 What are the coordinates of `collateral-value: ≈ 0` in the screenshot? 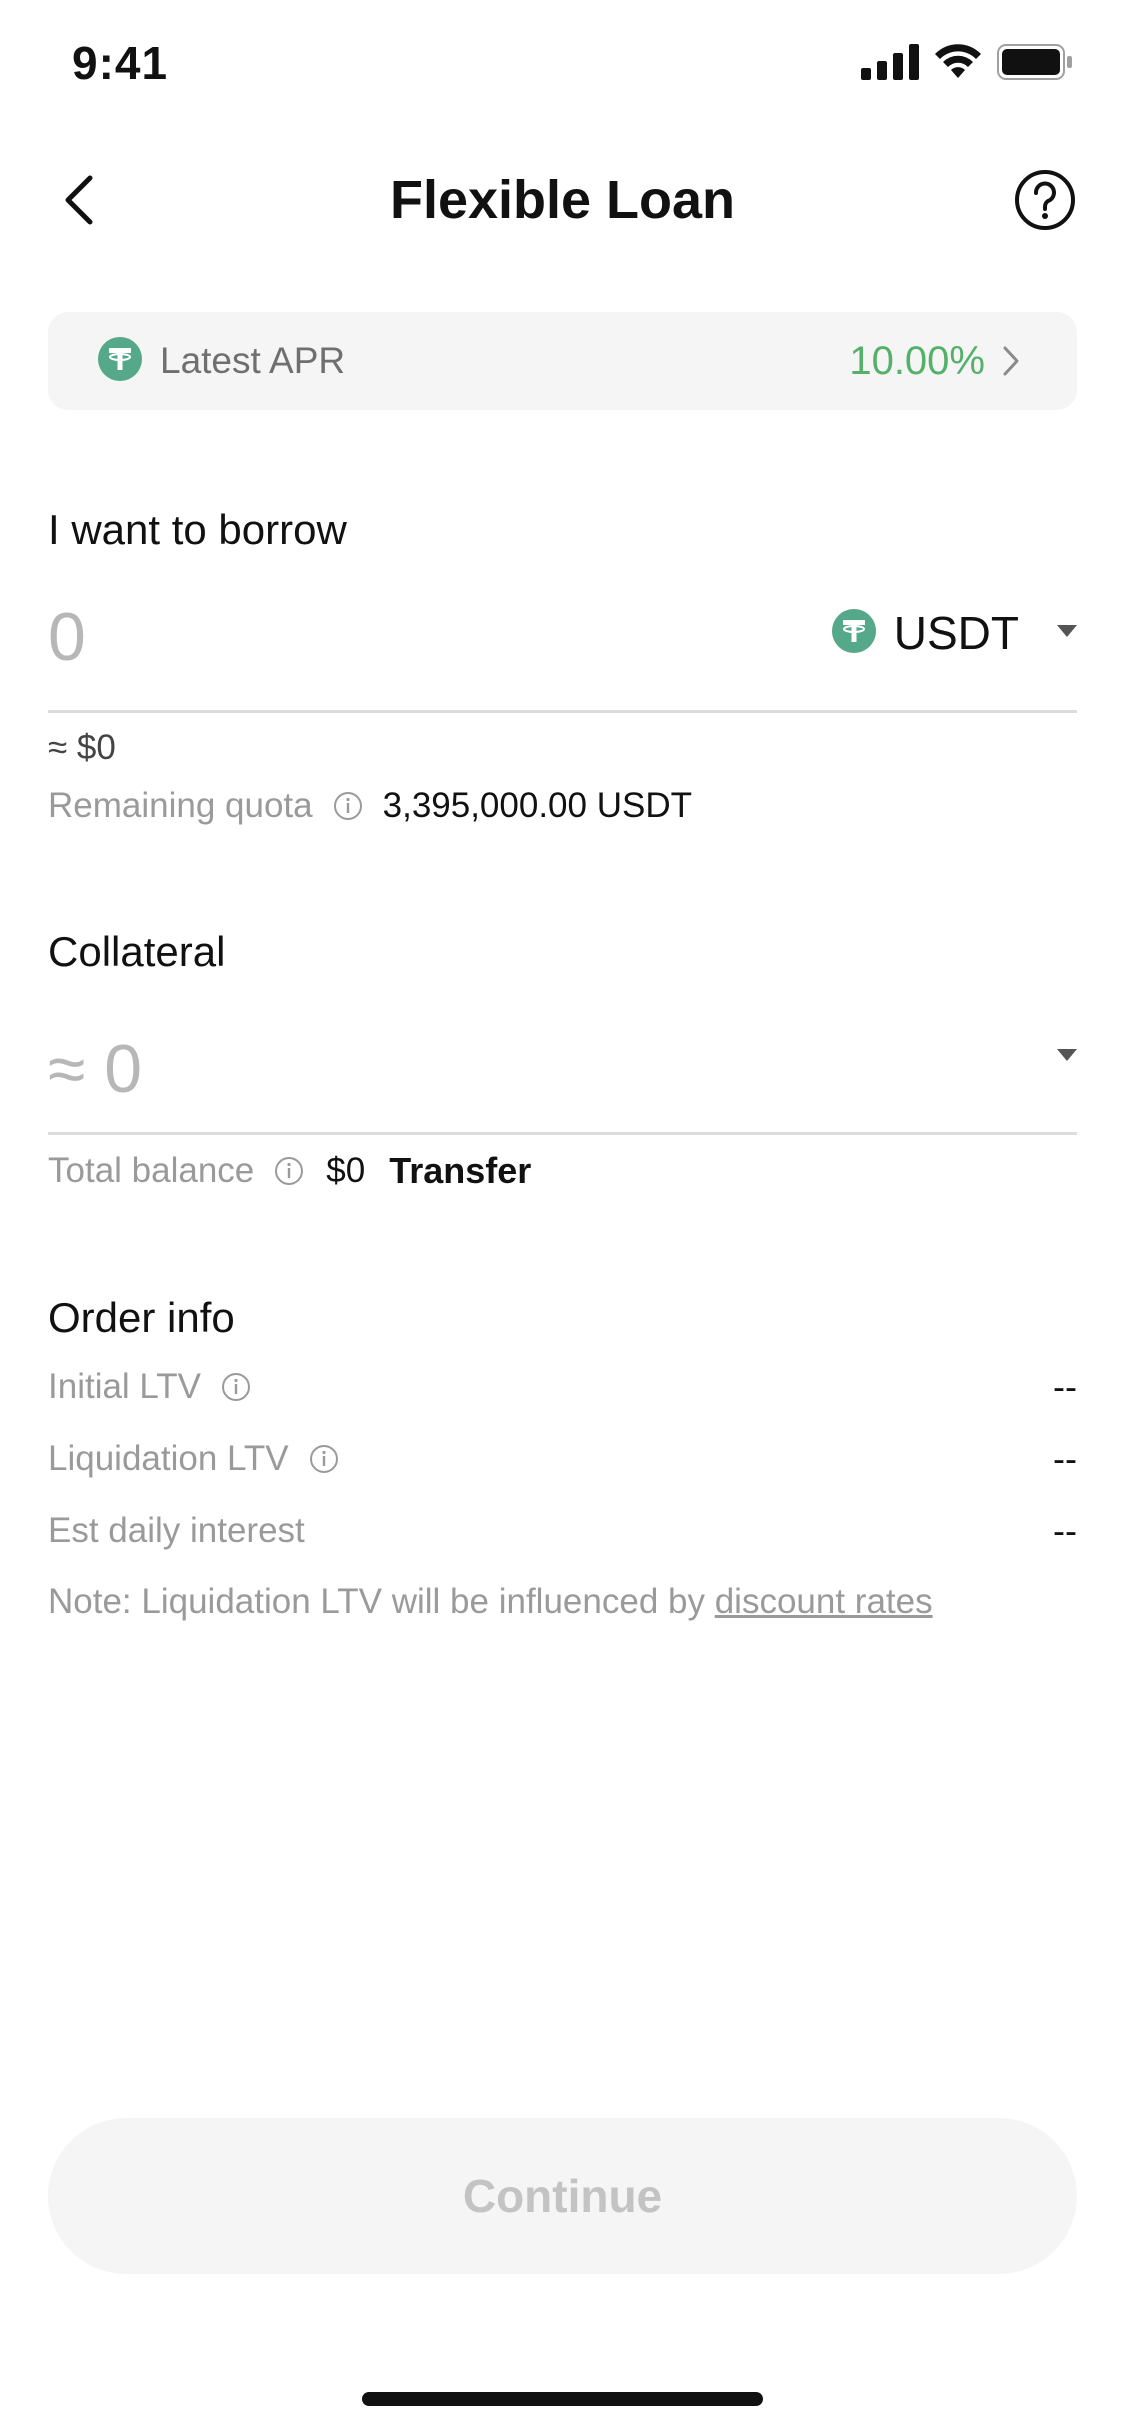 It's located at (95, 1069).